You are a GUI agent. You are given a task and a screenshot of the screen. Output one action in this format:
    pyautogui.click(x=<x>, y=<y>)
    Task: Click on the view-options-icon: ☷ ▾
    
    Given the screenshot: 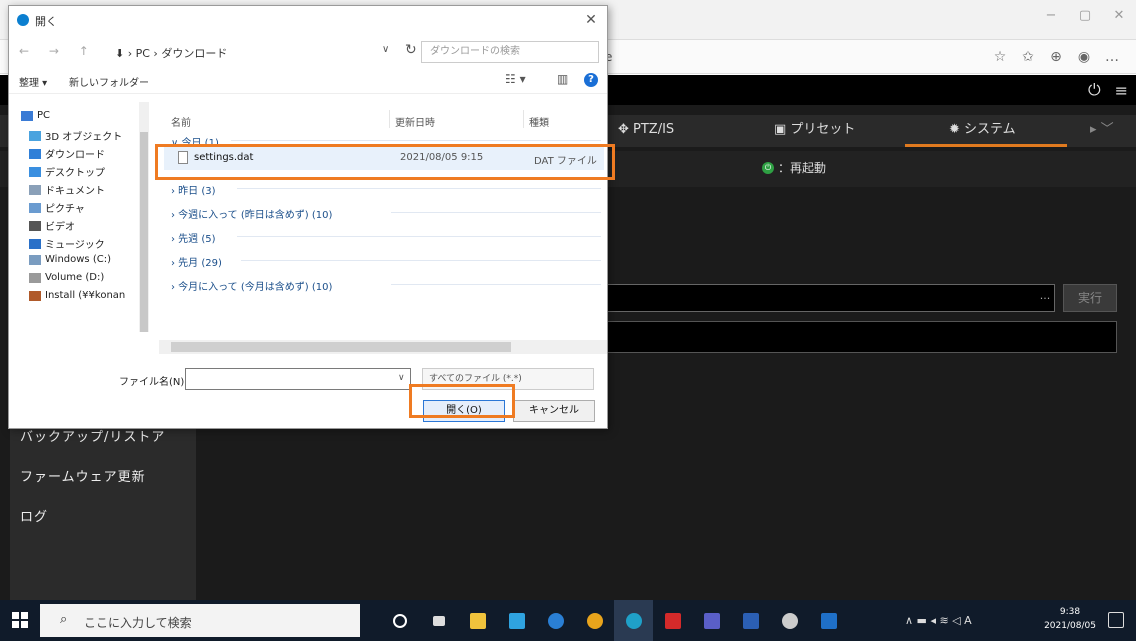 What is the action you would take?
    pyautogui.click(x=515, y=79)
    